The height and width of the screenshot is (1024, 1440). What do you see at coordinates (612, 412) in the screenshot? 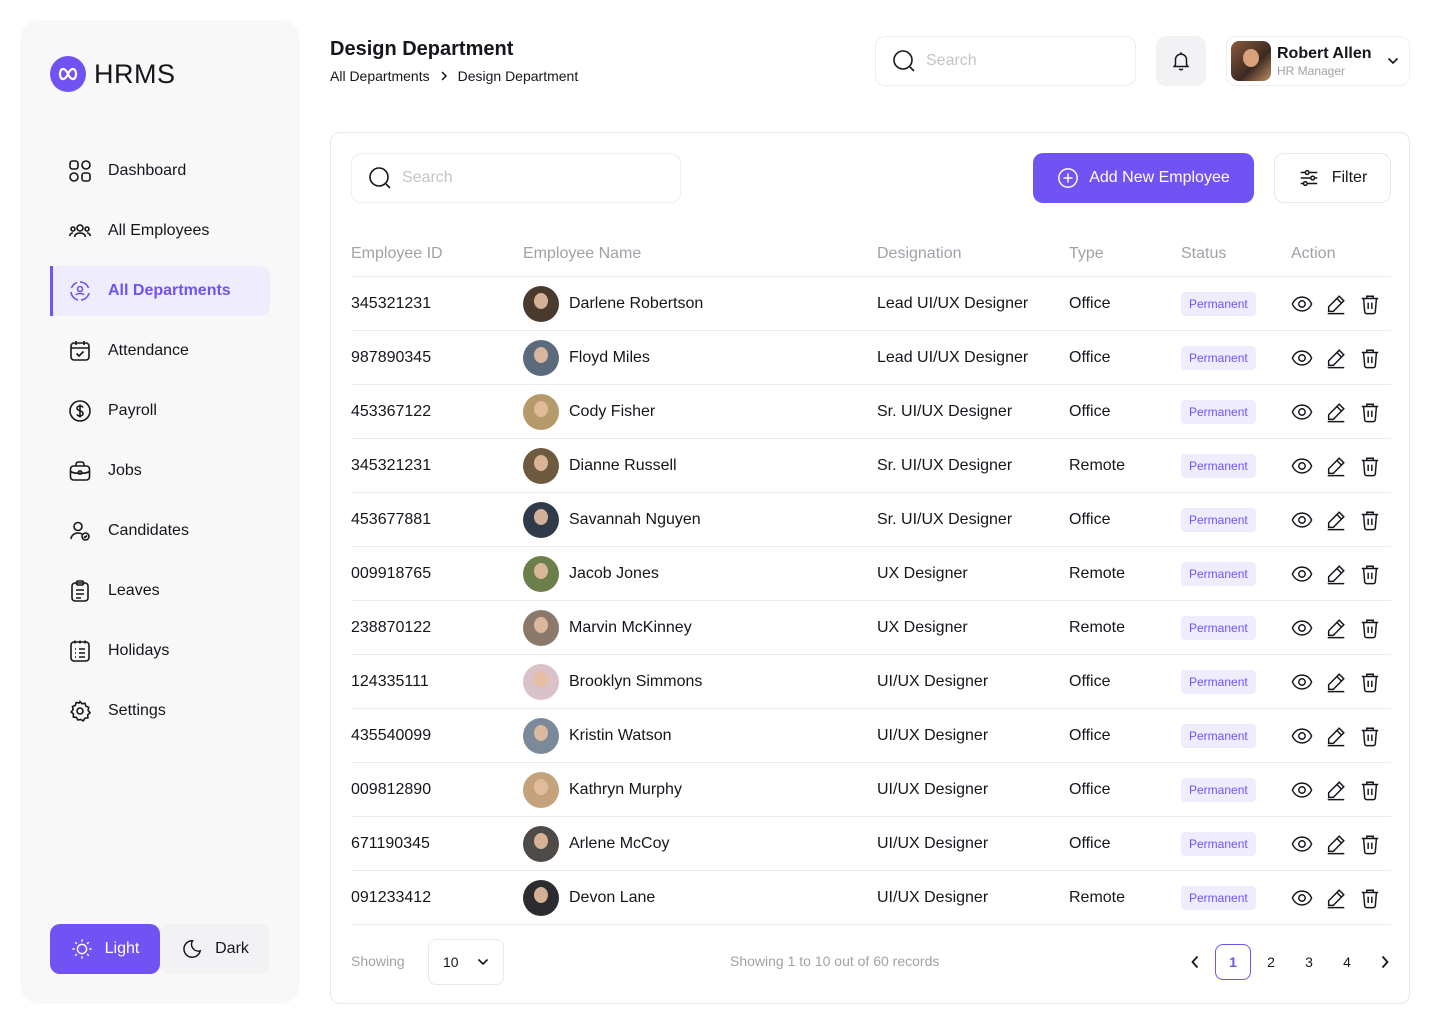
I see `employee-name: Cody Fisher` at bounding box center [612, 412].